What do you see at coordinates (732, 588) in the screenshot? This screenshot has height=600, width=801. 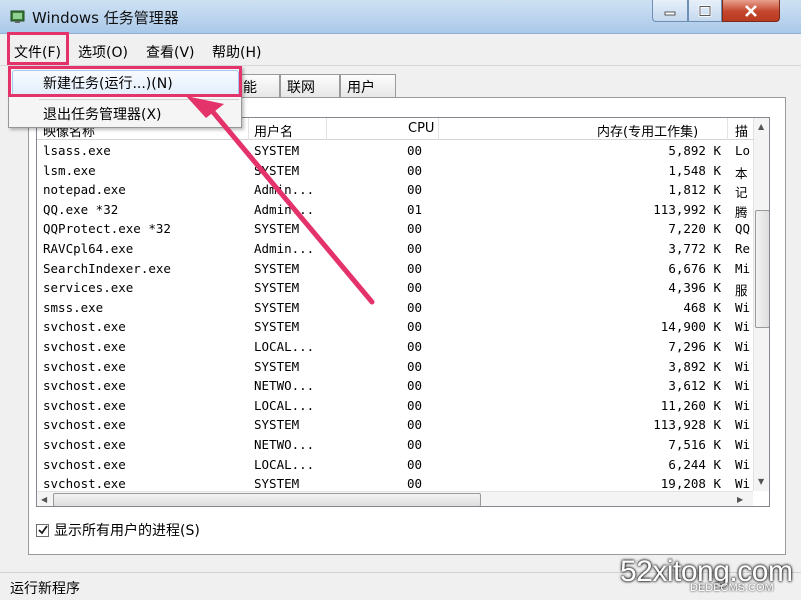 I see `watermark-subtext: DEDECMS.COM` at bounding box center [732, 588].